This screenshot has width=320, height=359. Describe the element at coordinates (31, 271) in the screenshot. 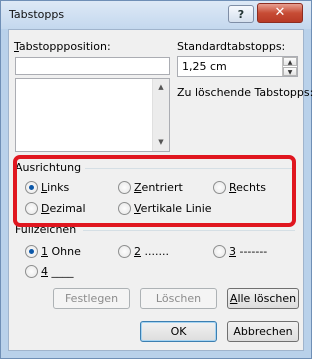

I see `leader-underline-radio` at that location.